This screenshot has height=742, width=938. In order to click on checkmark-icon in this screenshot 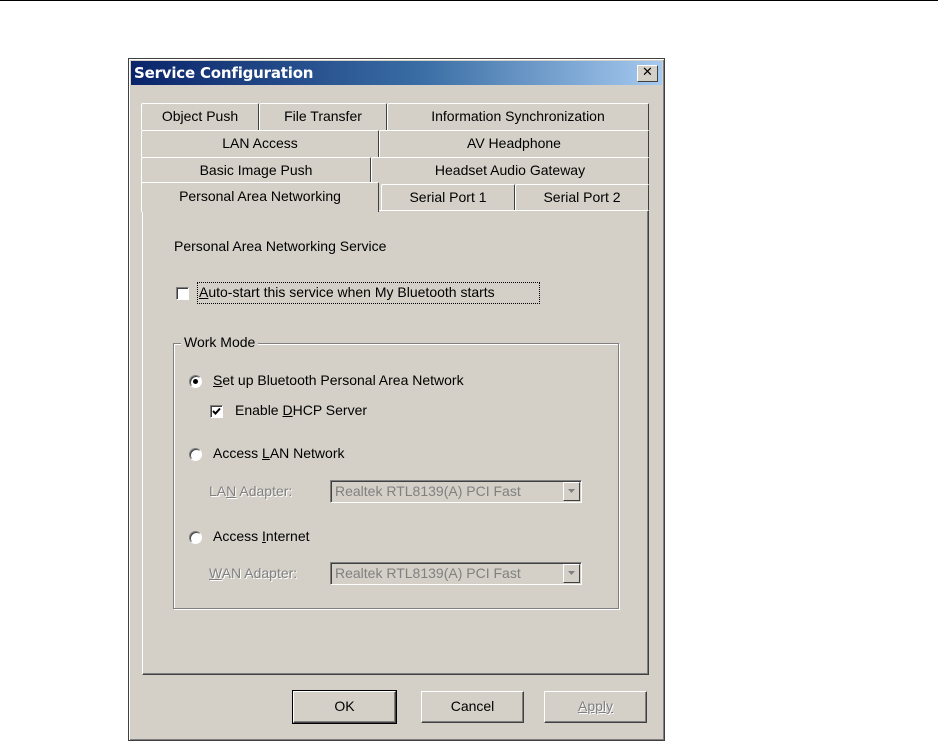, I will do `click(216, 411)`.